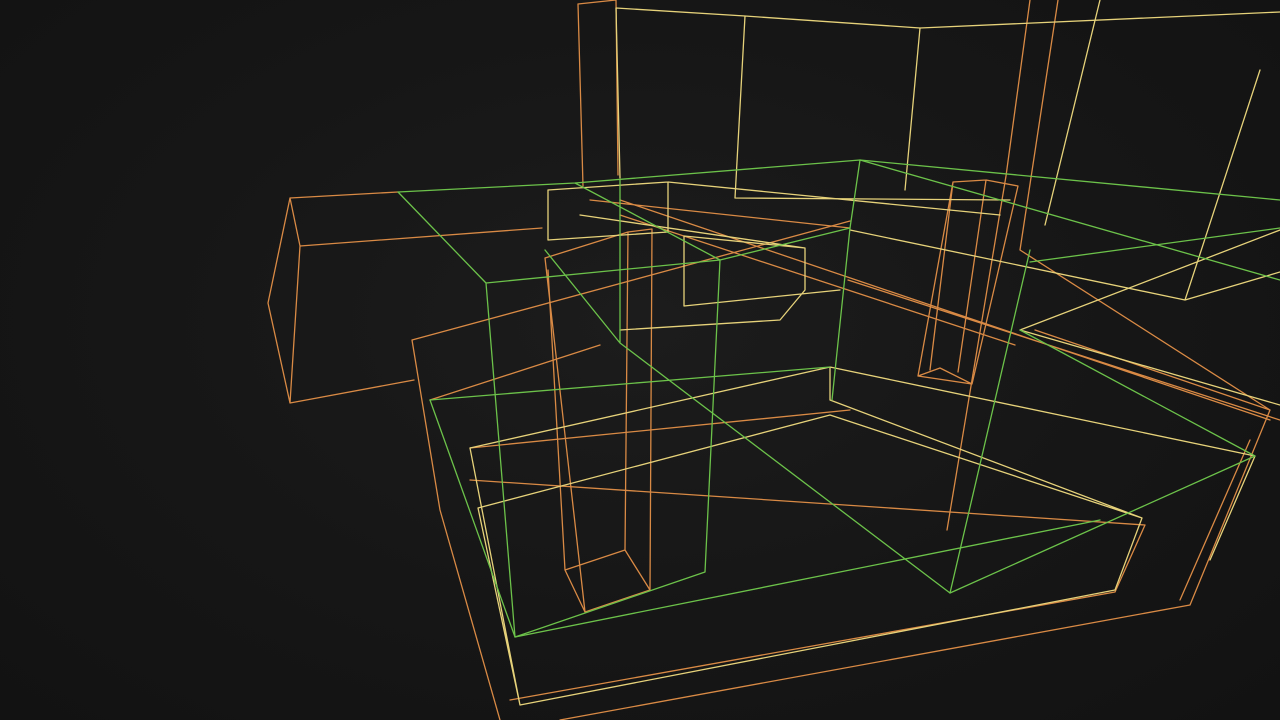  What do you see at coordinates (598, 420) in the screenshot?
I see `center-pillar` at bounding box center [598, 420].